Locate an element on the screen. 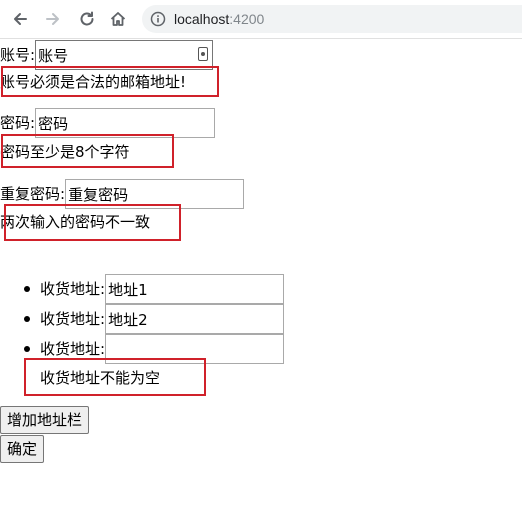  address-input-value: 地址2 is located at coordinates (128, 319).